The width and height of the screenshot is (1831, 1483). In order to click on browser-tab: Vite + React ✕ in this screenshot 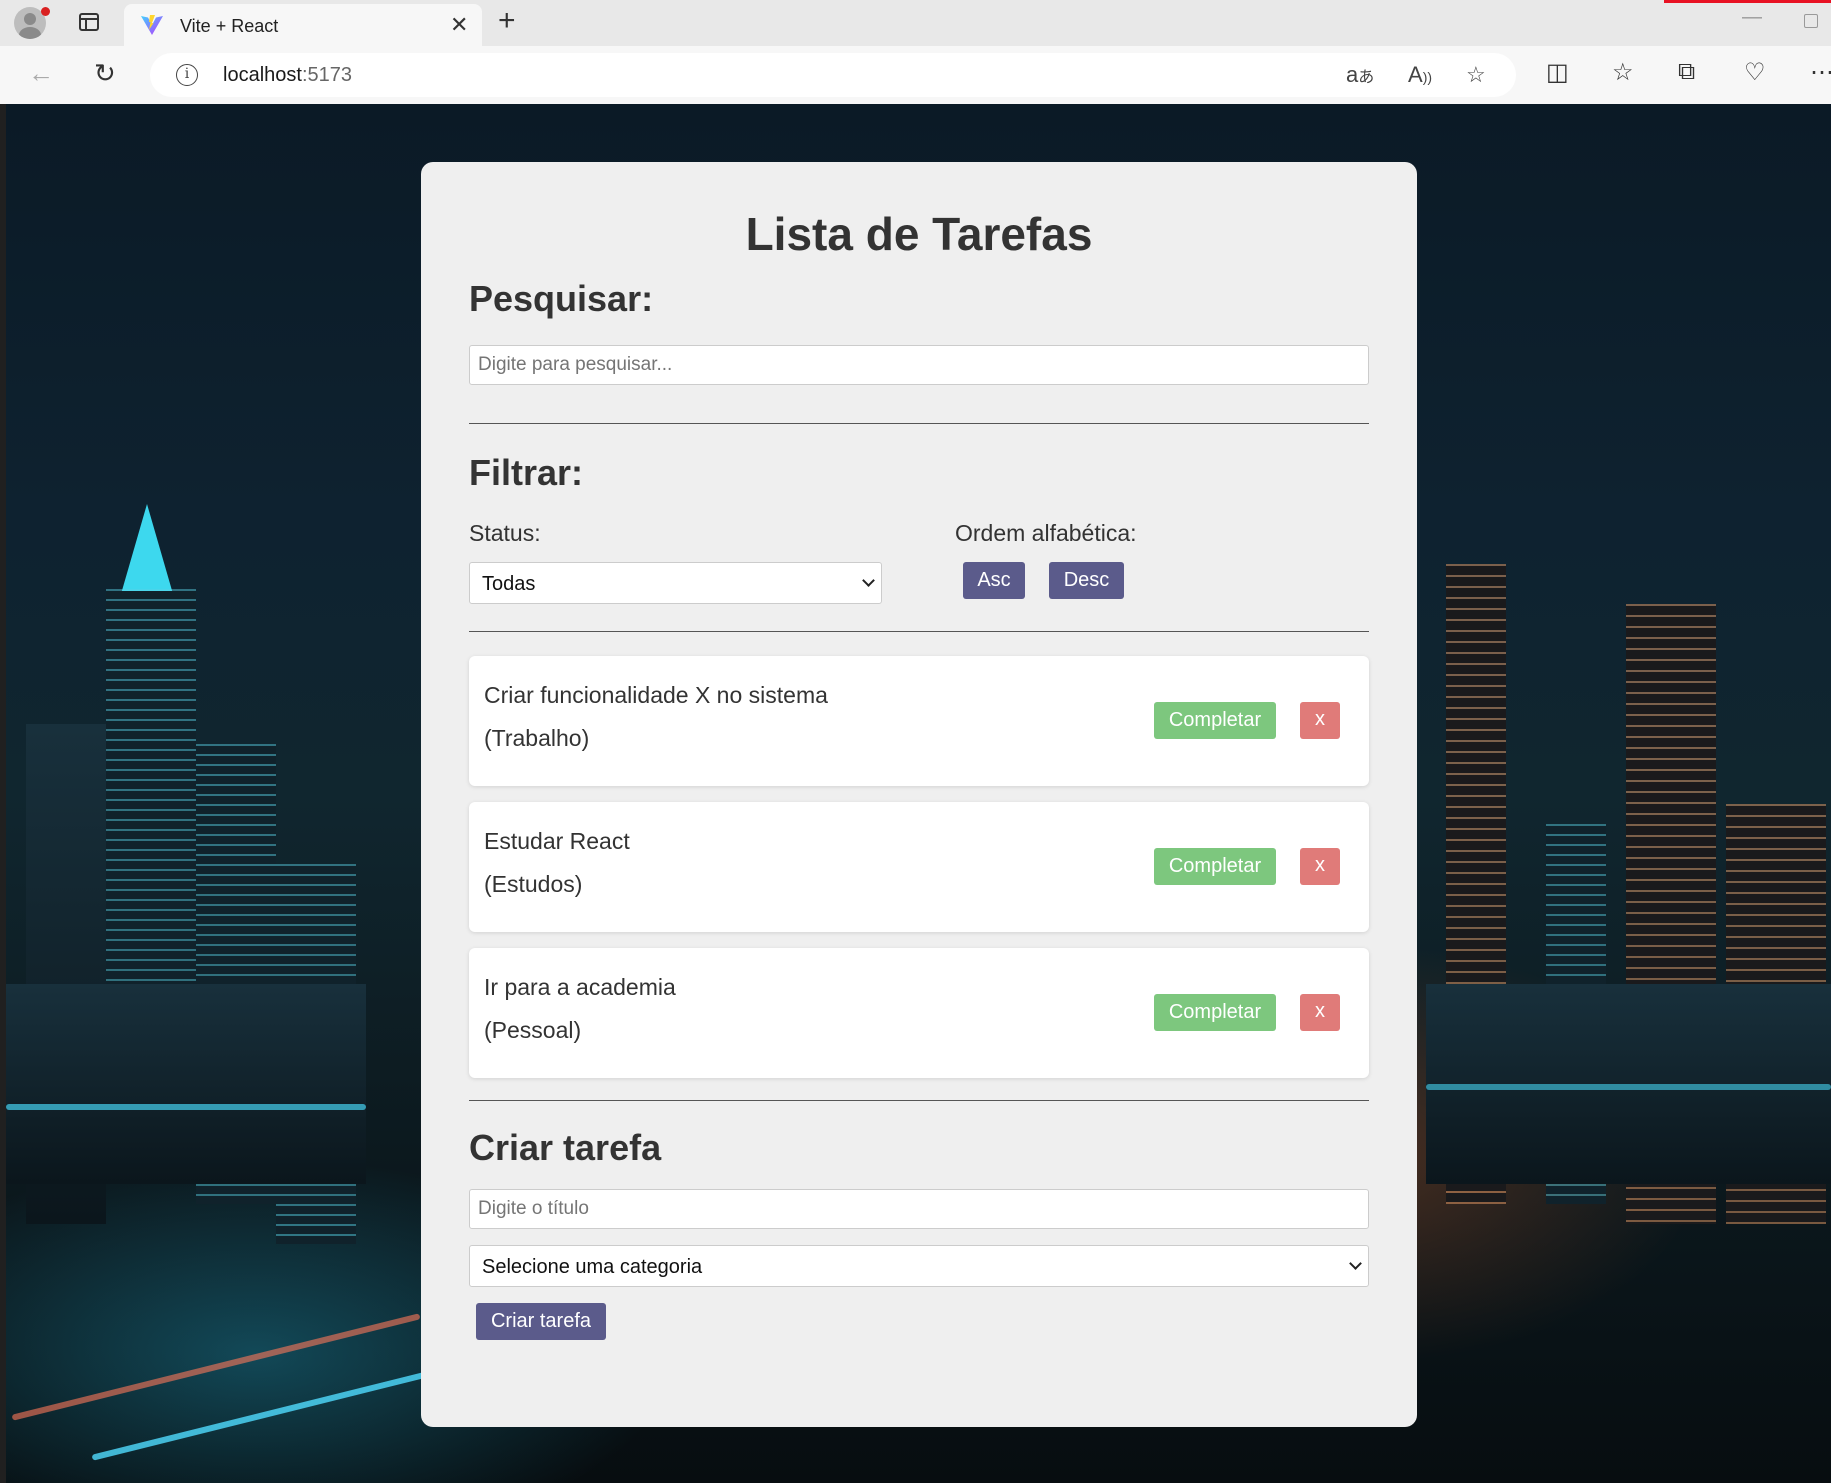, I will do `click(303, 25)`.